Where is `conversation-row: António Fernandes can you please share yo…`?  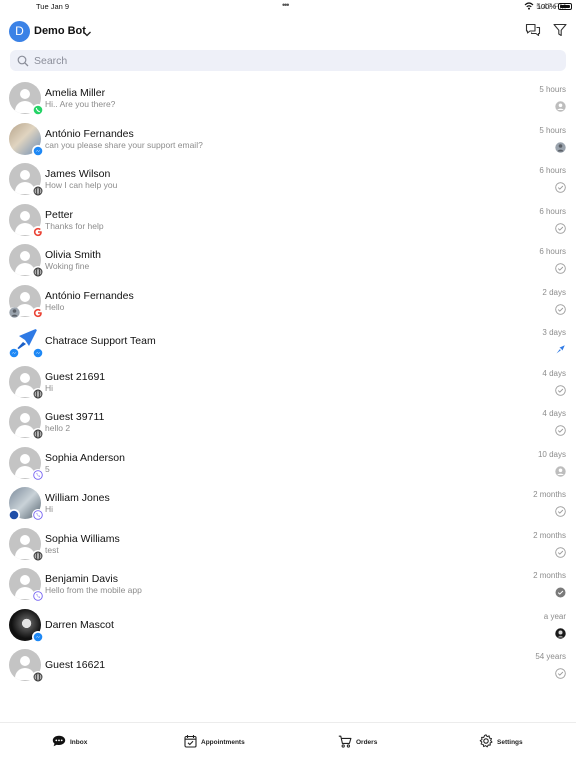
conversation-row: António Fernandes can you please share yo… is located at coordinates (288, 139).